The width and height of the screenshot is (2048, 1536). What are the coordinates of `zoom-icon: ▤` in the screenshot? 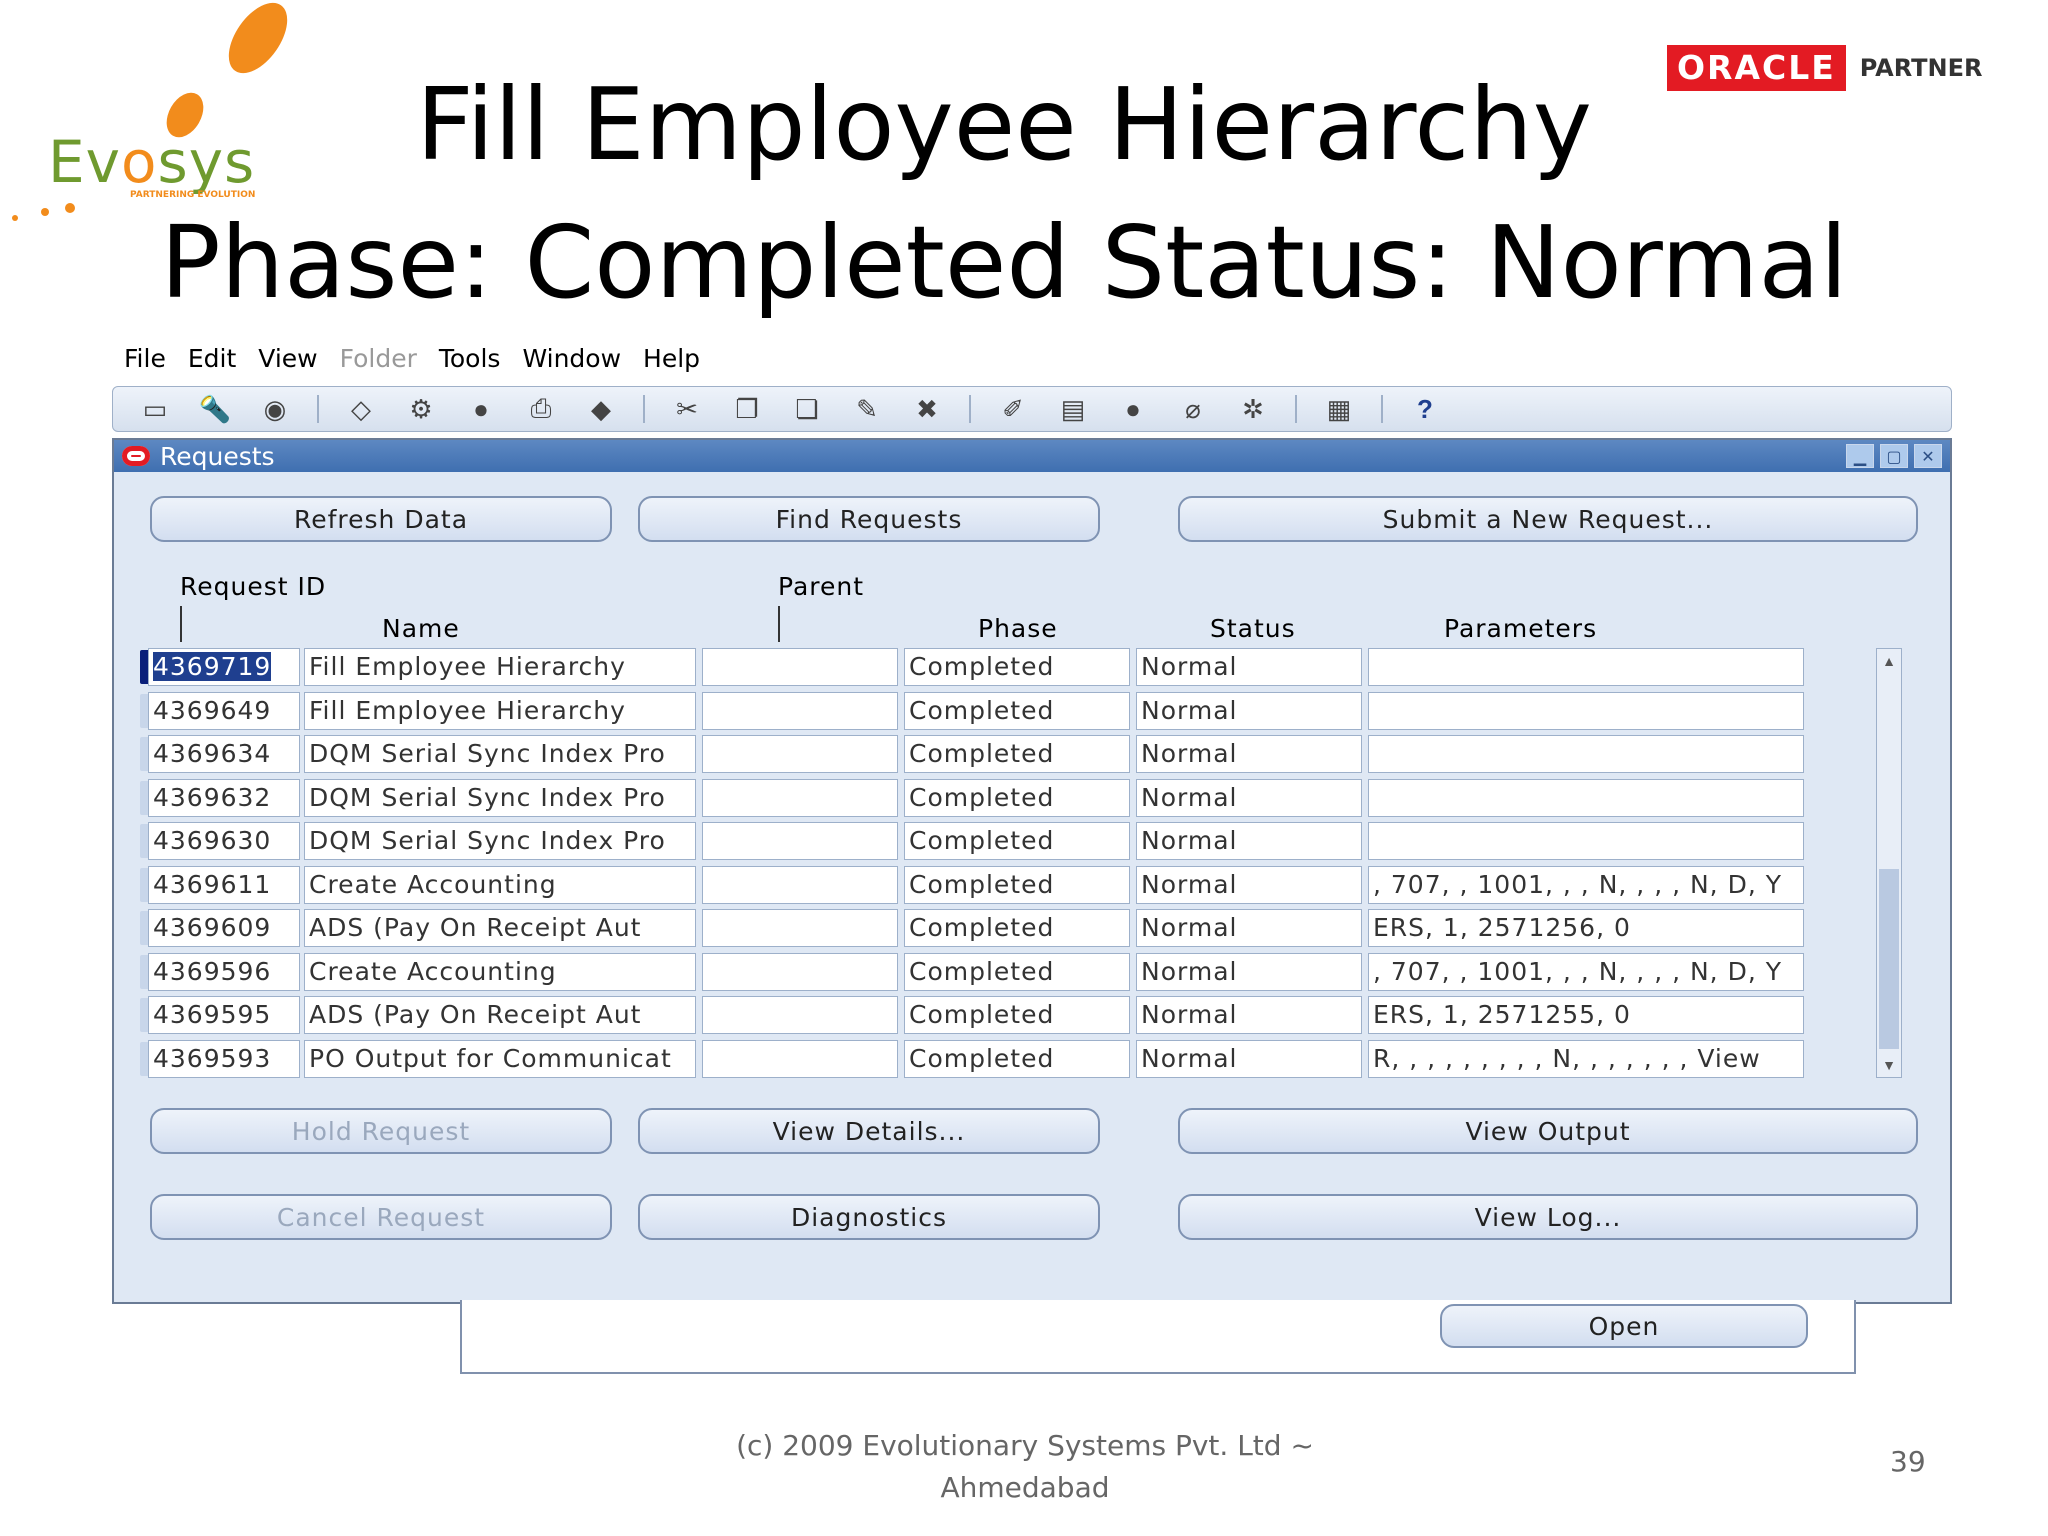 It's located at (1073, 409).